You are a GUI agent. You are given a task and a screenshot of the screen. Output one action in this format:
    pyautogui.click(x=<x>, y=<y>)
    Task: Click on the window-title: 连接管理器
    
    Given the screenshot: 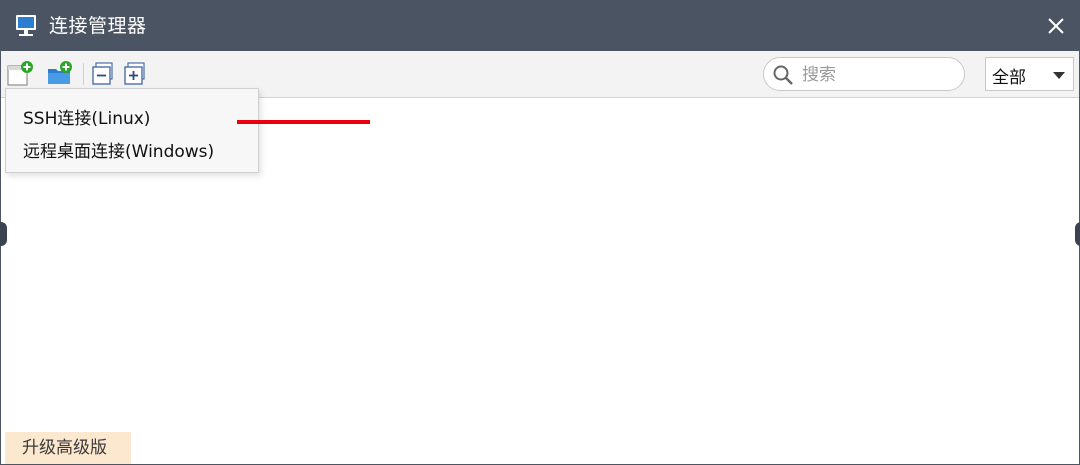 What is the action you would take?
    pyautogui.click(x=98, y=26)
    